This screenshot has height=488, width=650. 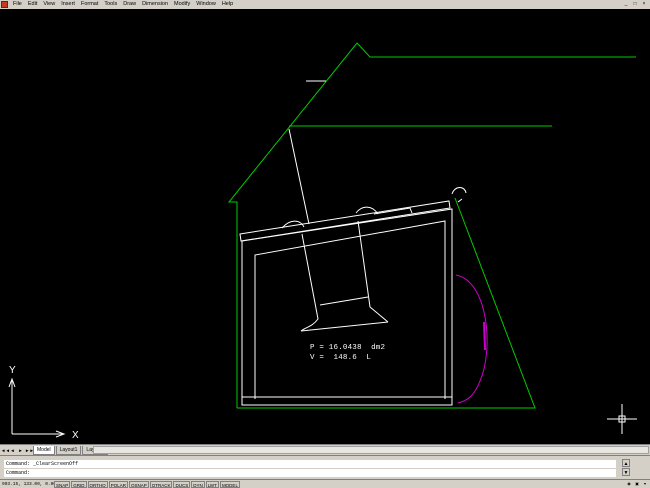 I want to click on command-input: Command:, so click(x=310, y=473).